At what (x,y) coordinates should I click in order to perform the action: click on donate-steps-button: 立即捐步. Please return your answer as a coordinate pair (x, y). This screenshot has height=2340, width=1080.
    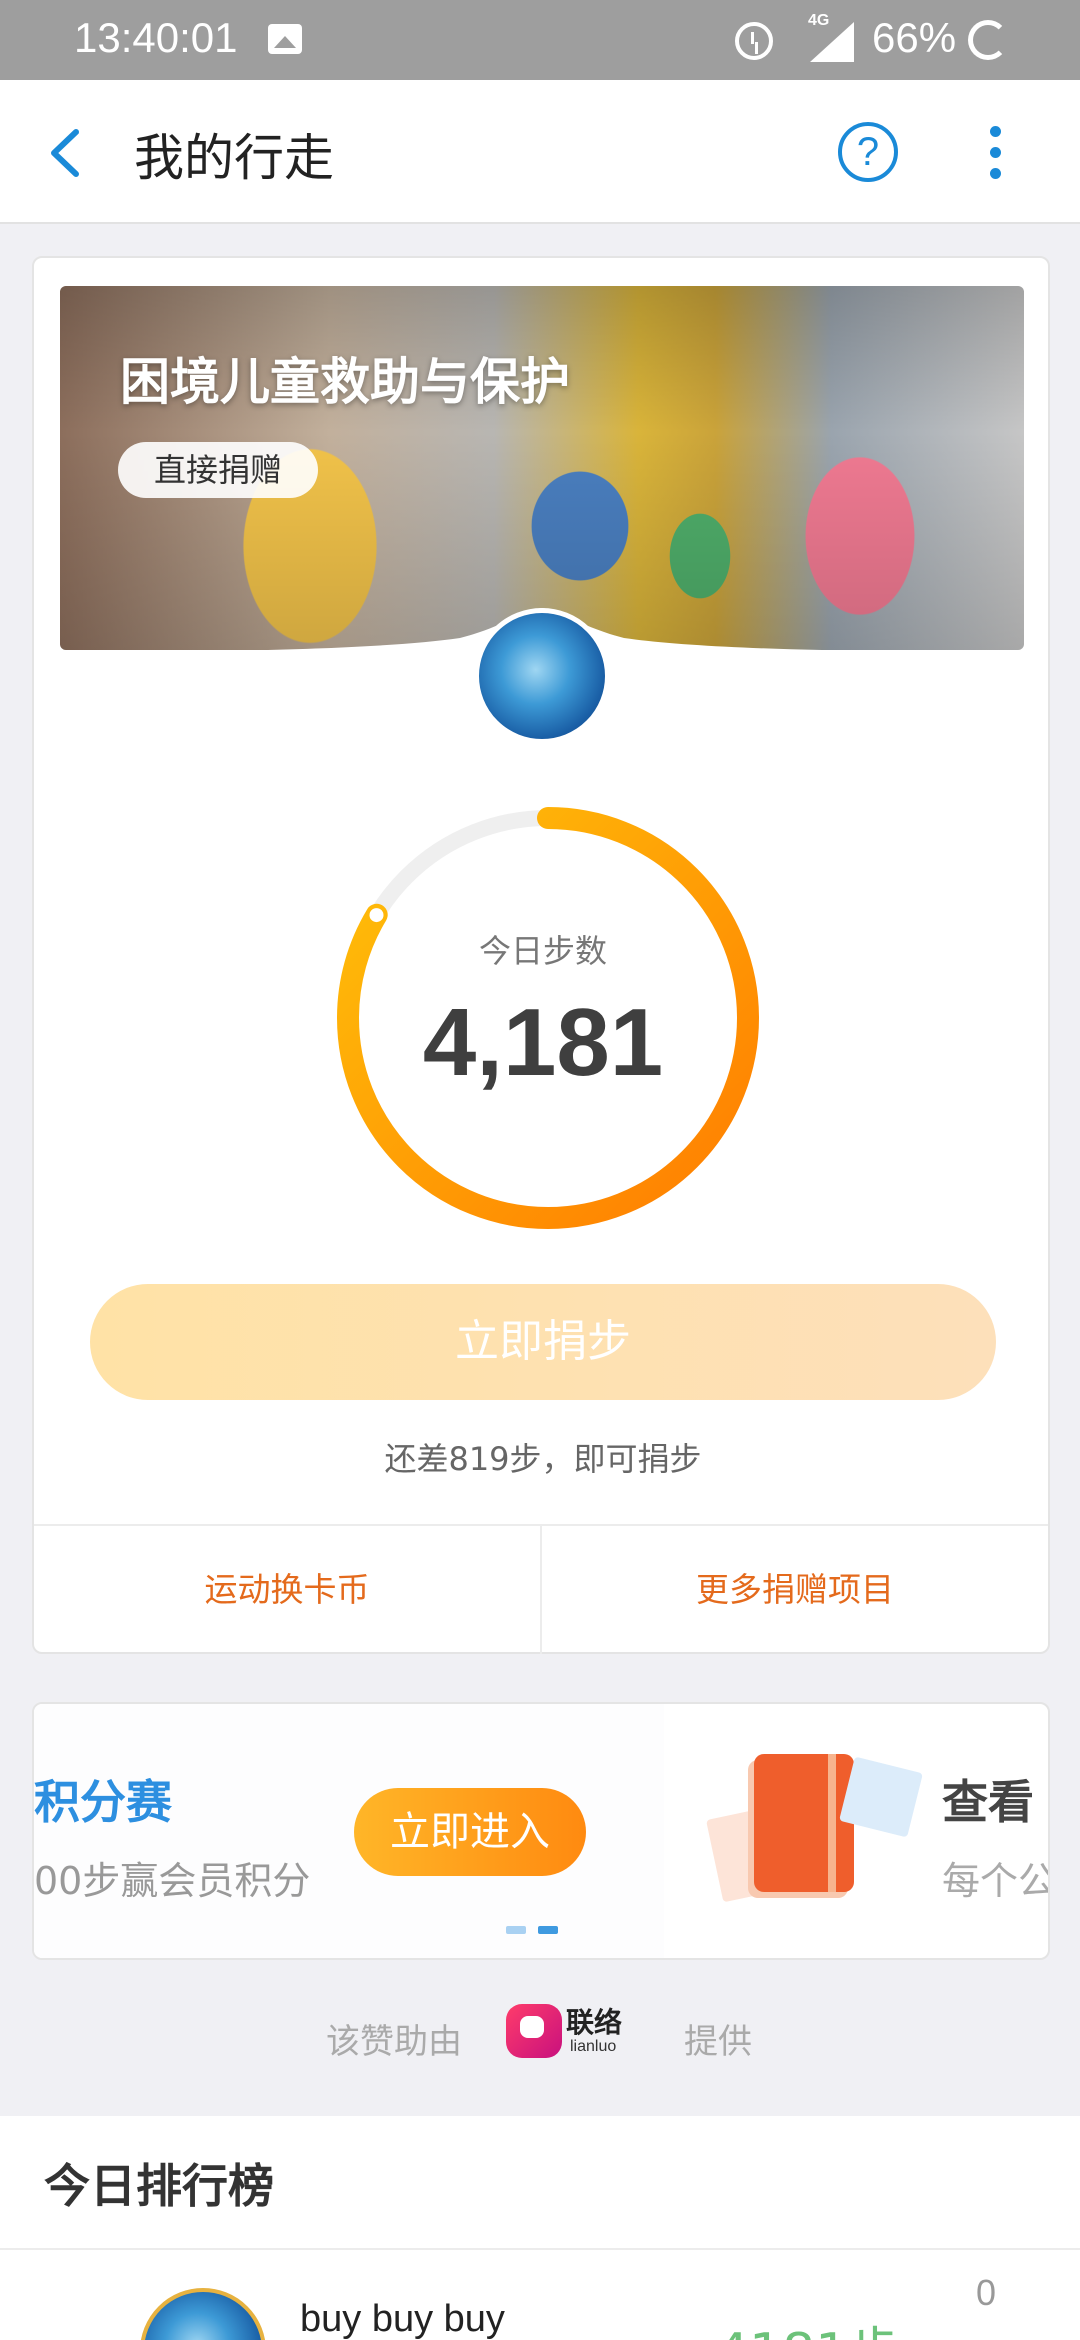
    Looking at the image, I should click on (543, 1342).